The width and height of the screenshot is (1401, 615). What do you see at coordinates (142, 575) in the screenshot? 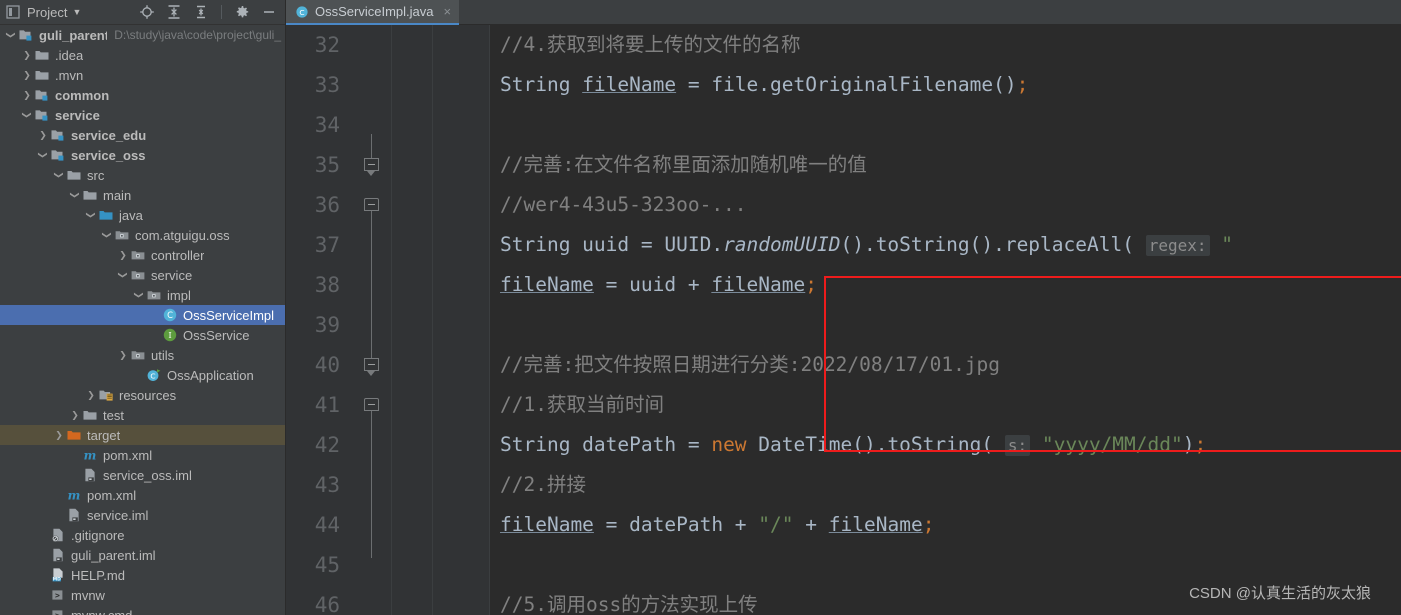
I see `tree-node-help-md: MD HELP.md` at bounding box center [142, 575].